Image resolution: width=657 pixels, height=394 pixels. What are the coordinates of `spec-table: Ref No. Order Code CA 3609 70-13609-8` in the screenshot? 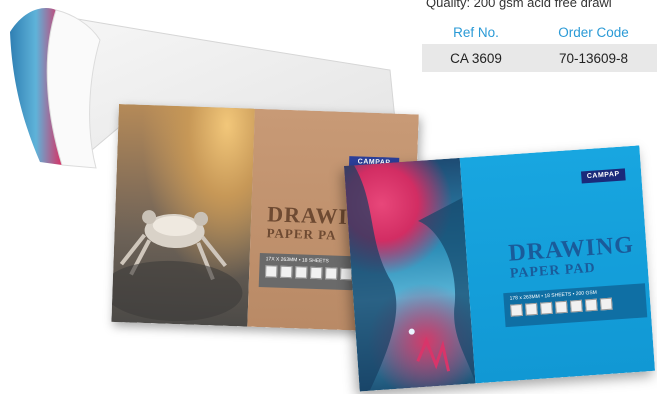 It's located at (539, 46).